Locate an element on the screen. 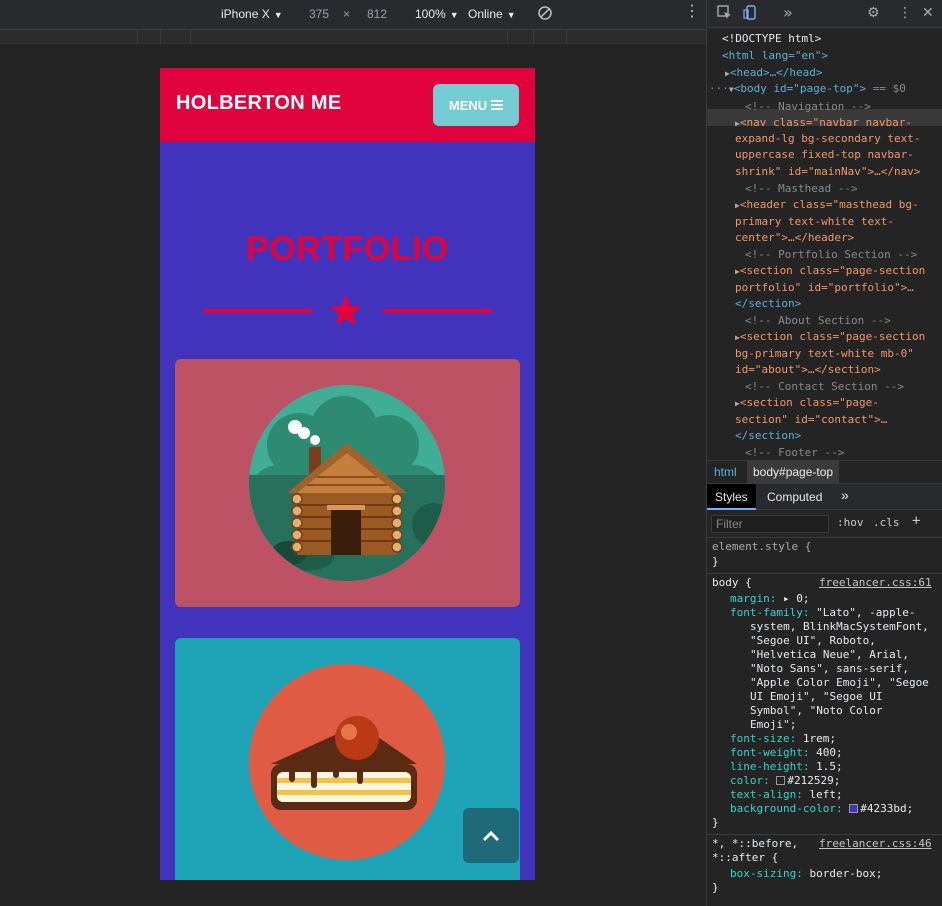 The height and width of the screenshot is (906, 942). dom-body-row: ···▼<body id="page-top"> == $0 is located at coordinates (807, 89).